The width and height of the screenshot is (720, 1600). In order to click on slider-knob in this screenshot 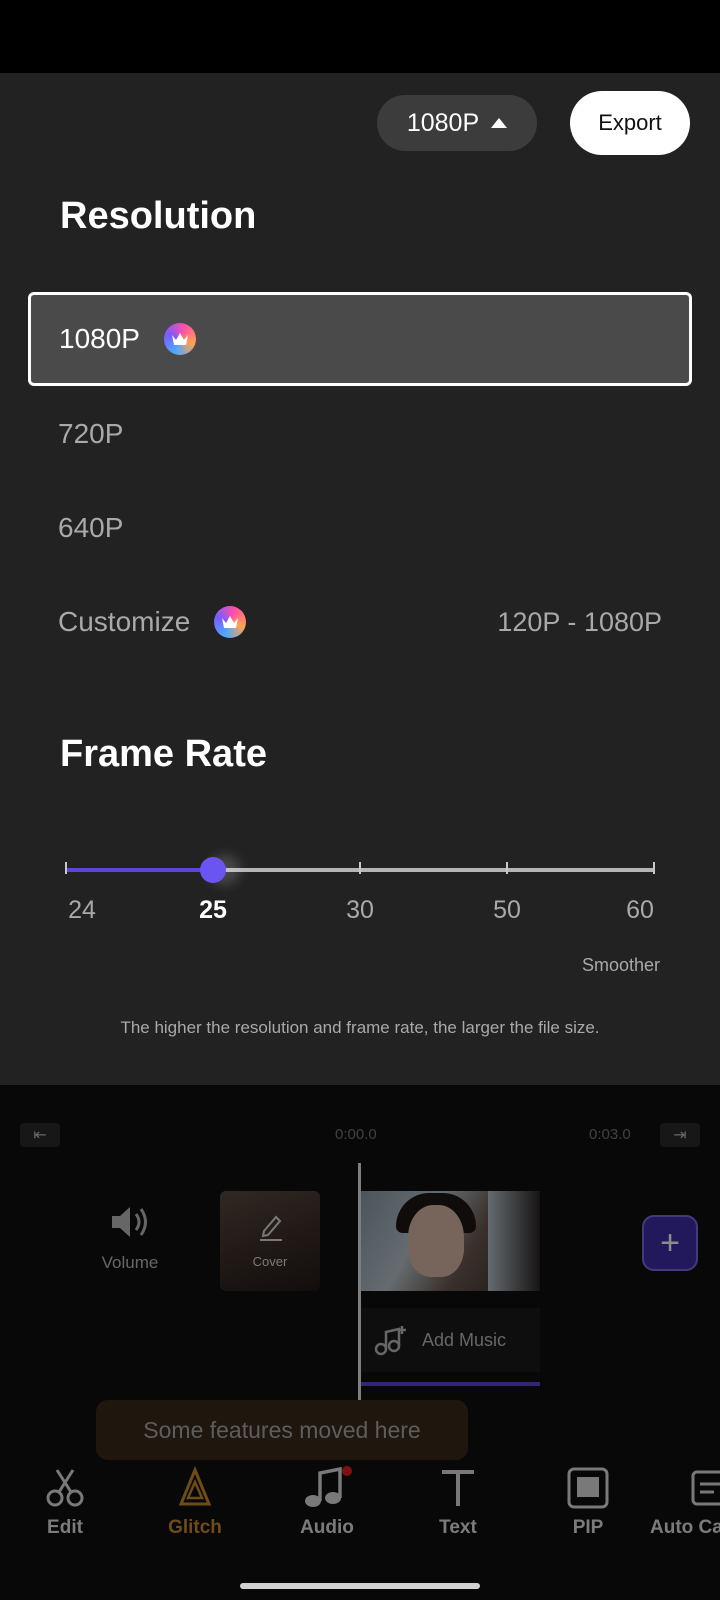, I will do `click(213, 870)`.